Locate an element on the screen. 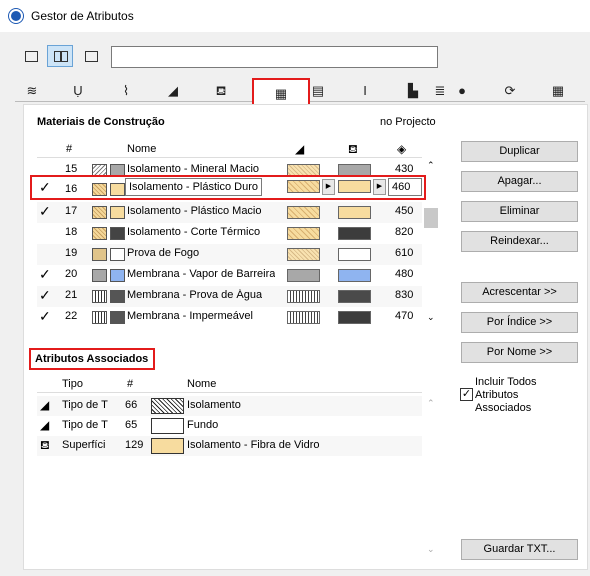 The image size is (590, 576). mep-icon: ≣ is located at coordinates (440, 90).